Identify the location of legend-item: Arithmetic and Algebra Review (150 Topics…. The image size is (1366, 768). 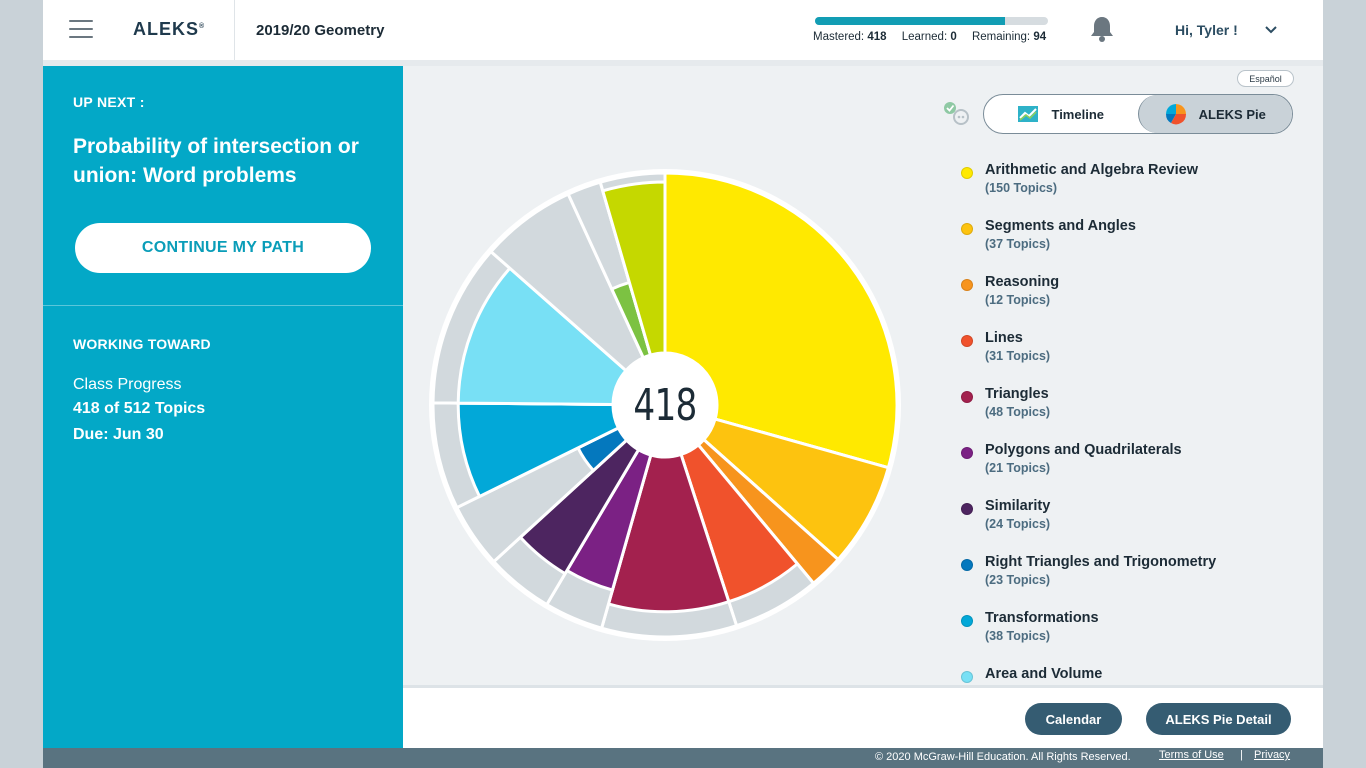
(1129, 190).